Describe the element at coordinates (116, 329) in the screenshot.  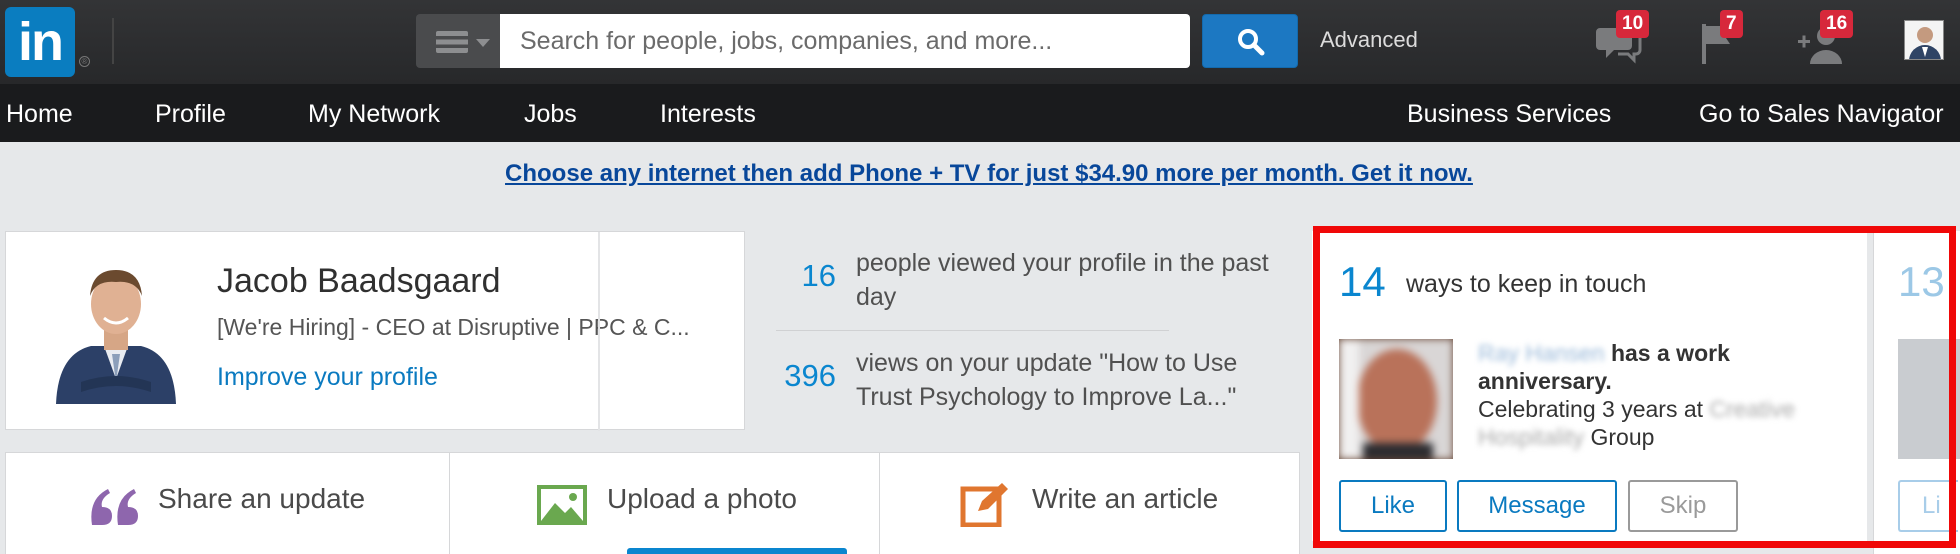
I see `profile-photo` at that location.